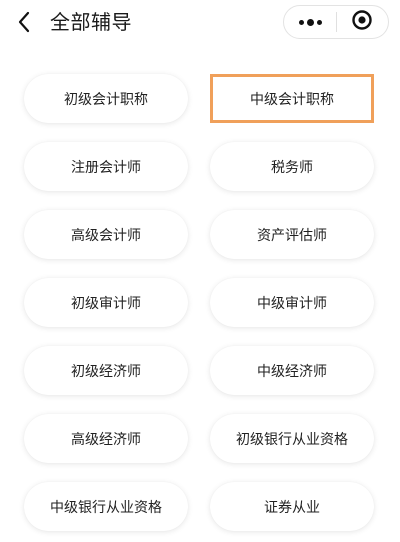  I want to click on page-title: 全部辅导, so click(91, 22).